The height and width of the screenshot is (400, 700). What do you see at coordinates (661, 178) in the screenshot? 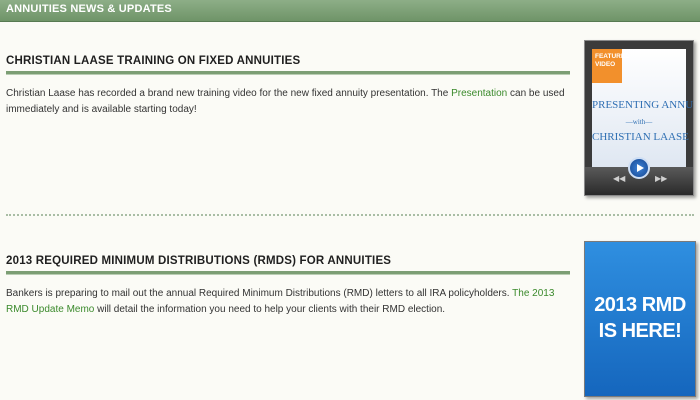
I see `fast-forward-icon: ▶▶` at bounding box center [661, 178].